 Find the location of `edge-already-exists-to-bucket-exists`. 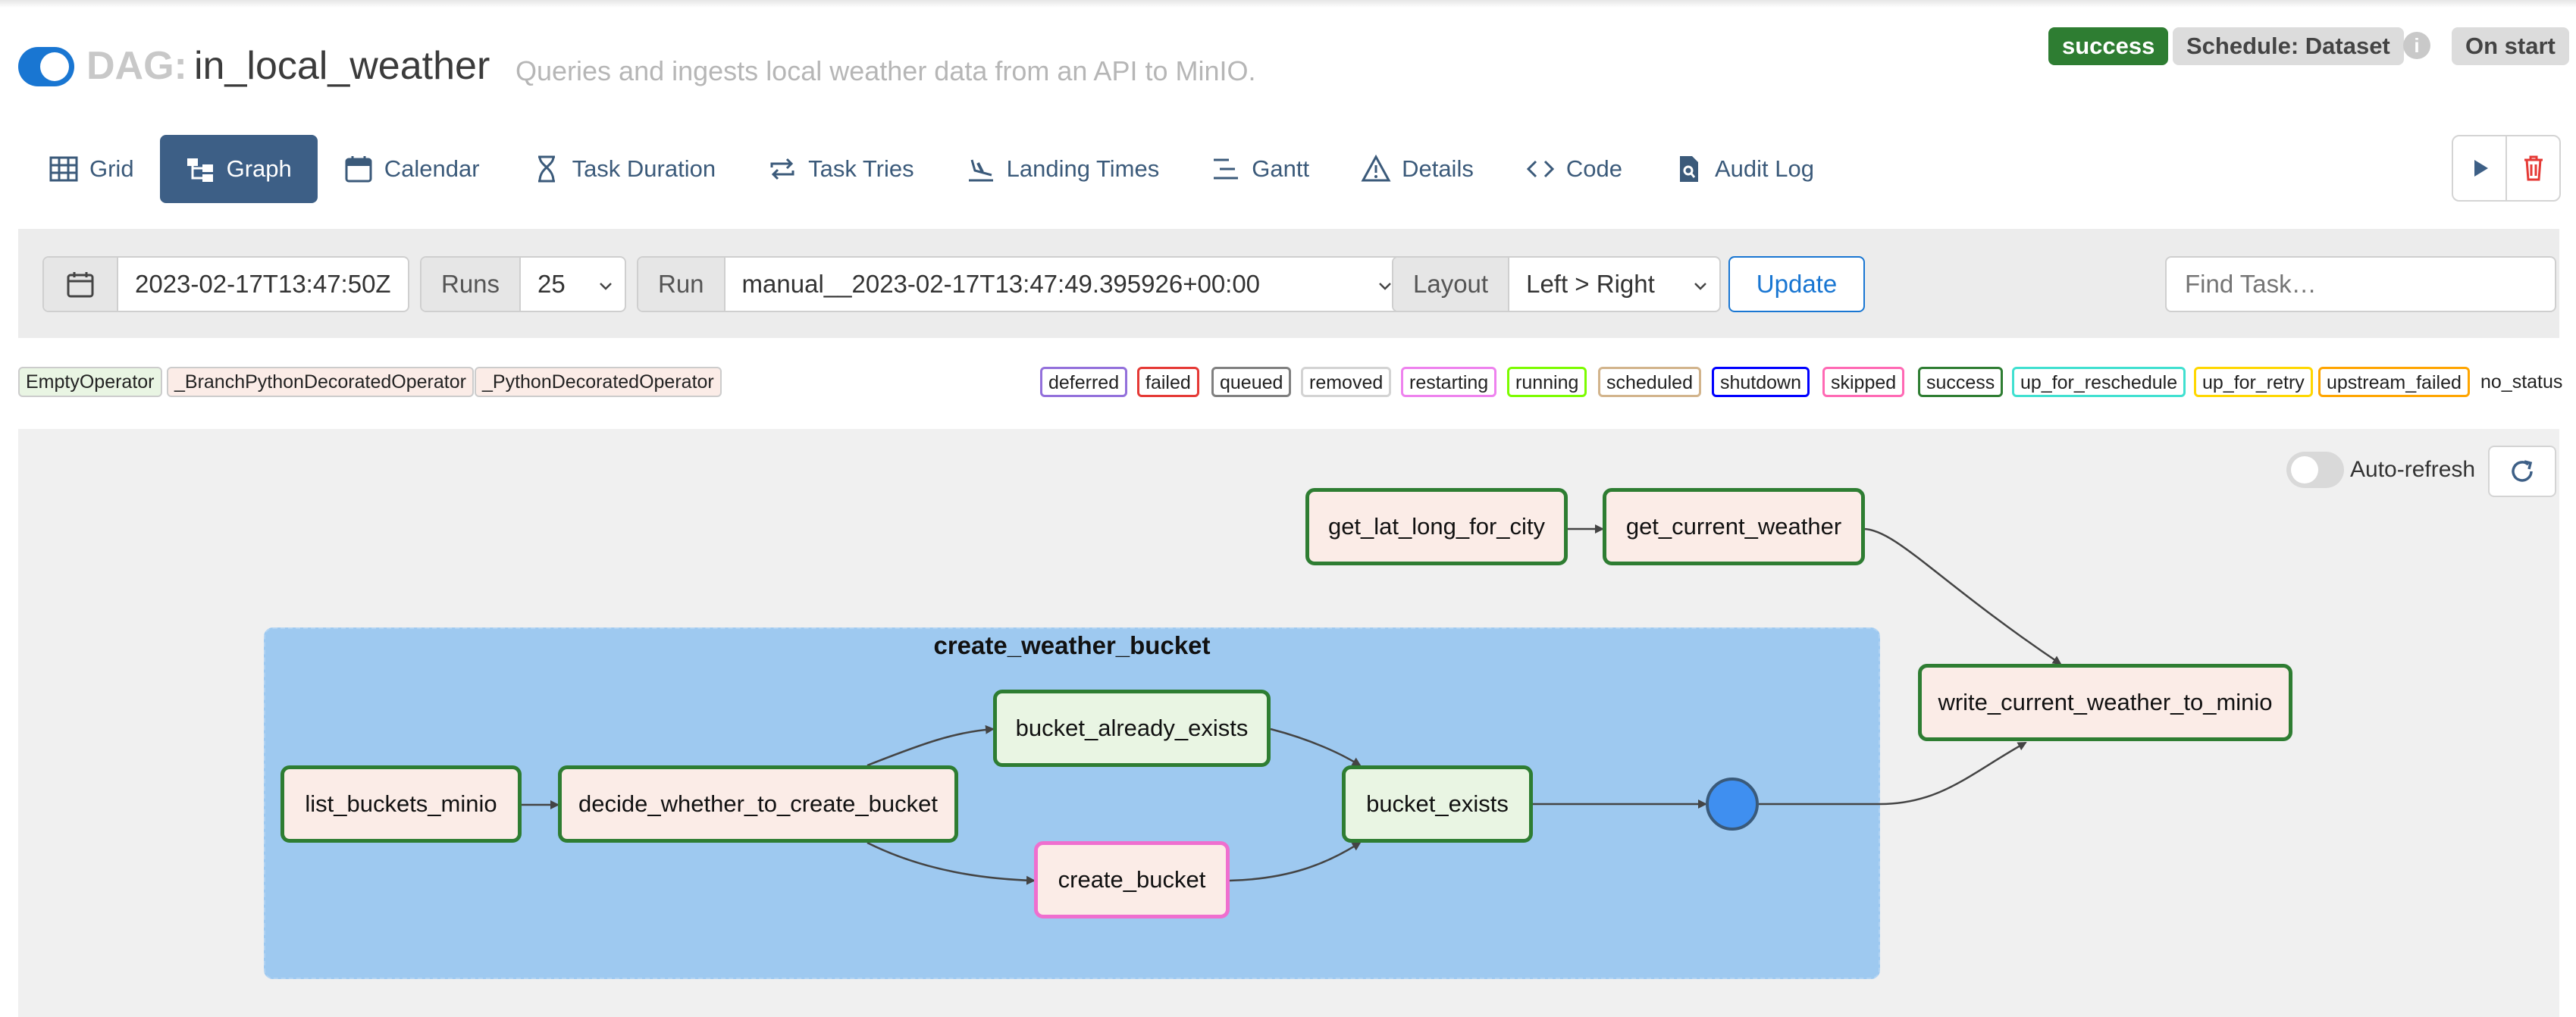

edge-already-exists-to-bucket-exists is located at coordinates (1316, 748).